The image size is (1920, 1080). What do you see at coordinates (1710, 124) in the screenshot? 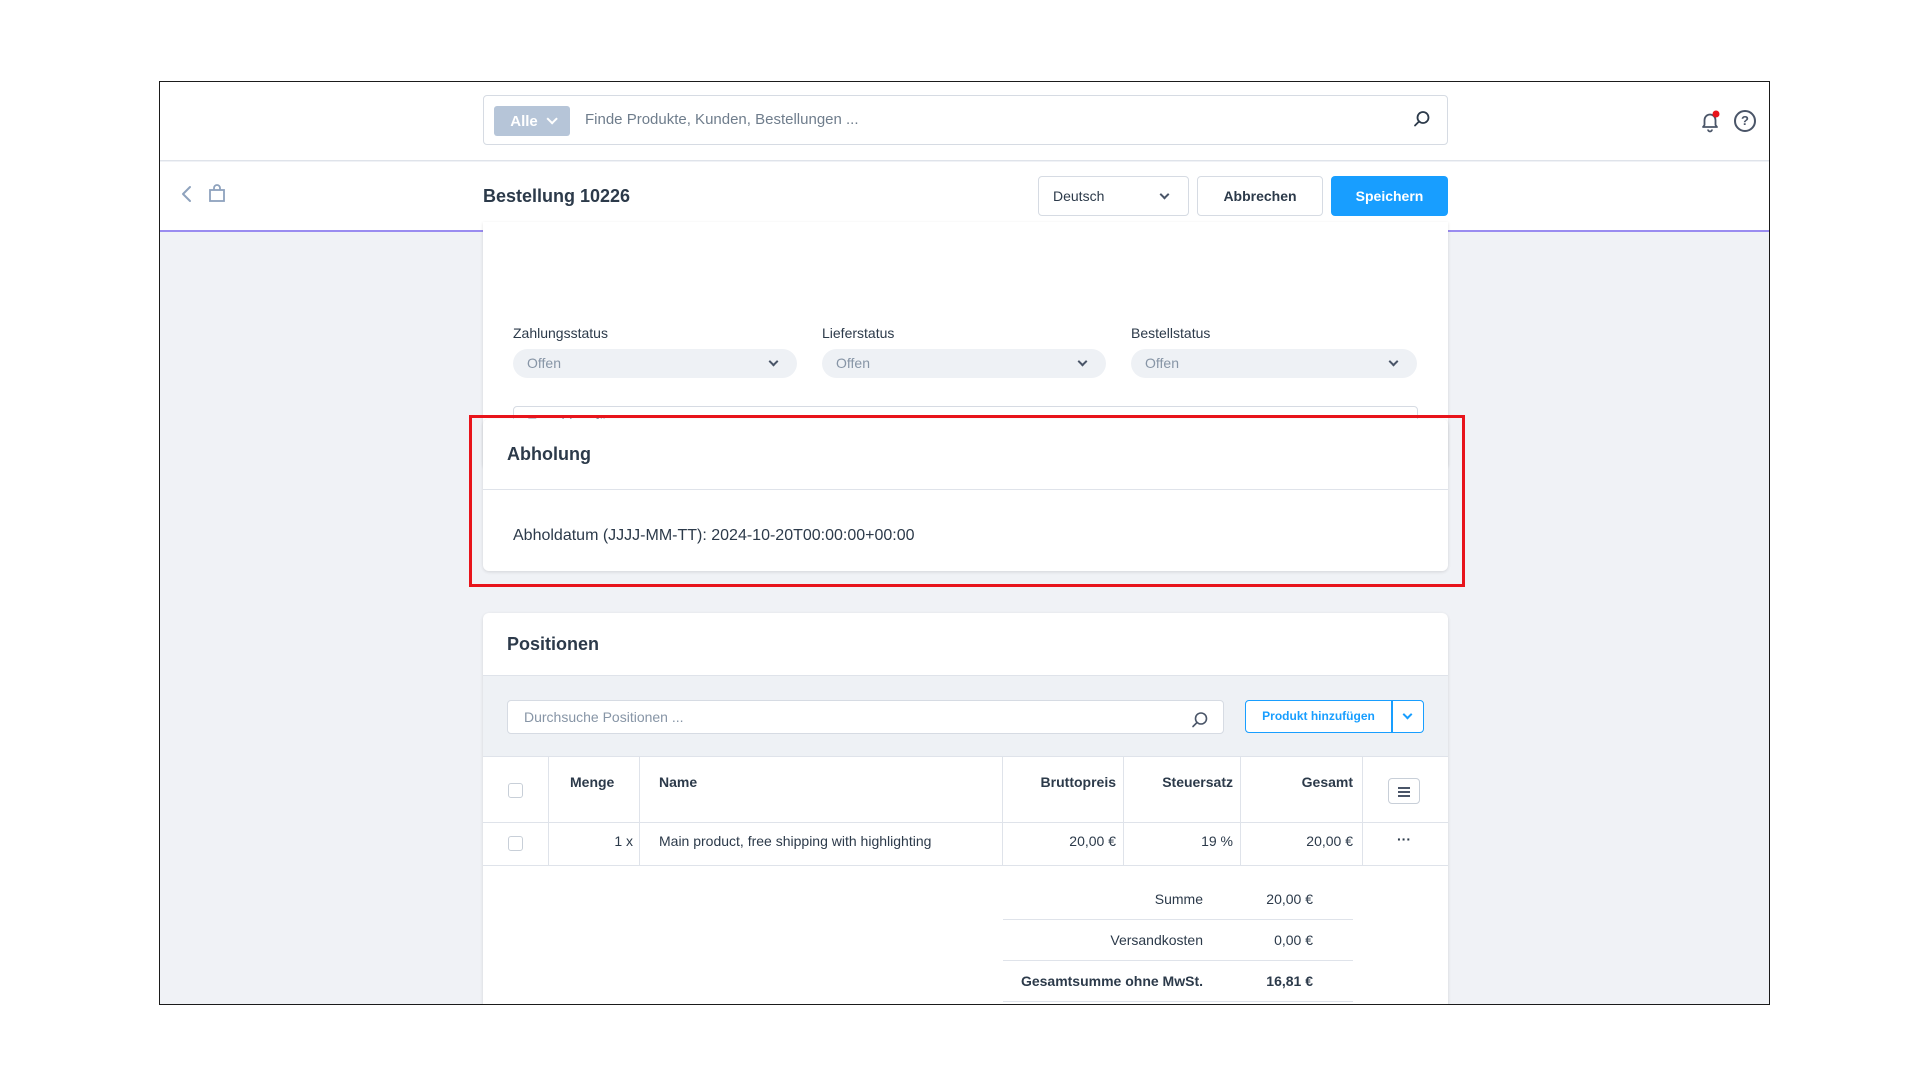
I see `notification-bell-icon` at bounding box center [1710, 124].